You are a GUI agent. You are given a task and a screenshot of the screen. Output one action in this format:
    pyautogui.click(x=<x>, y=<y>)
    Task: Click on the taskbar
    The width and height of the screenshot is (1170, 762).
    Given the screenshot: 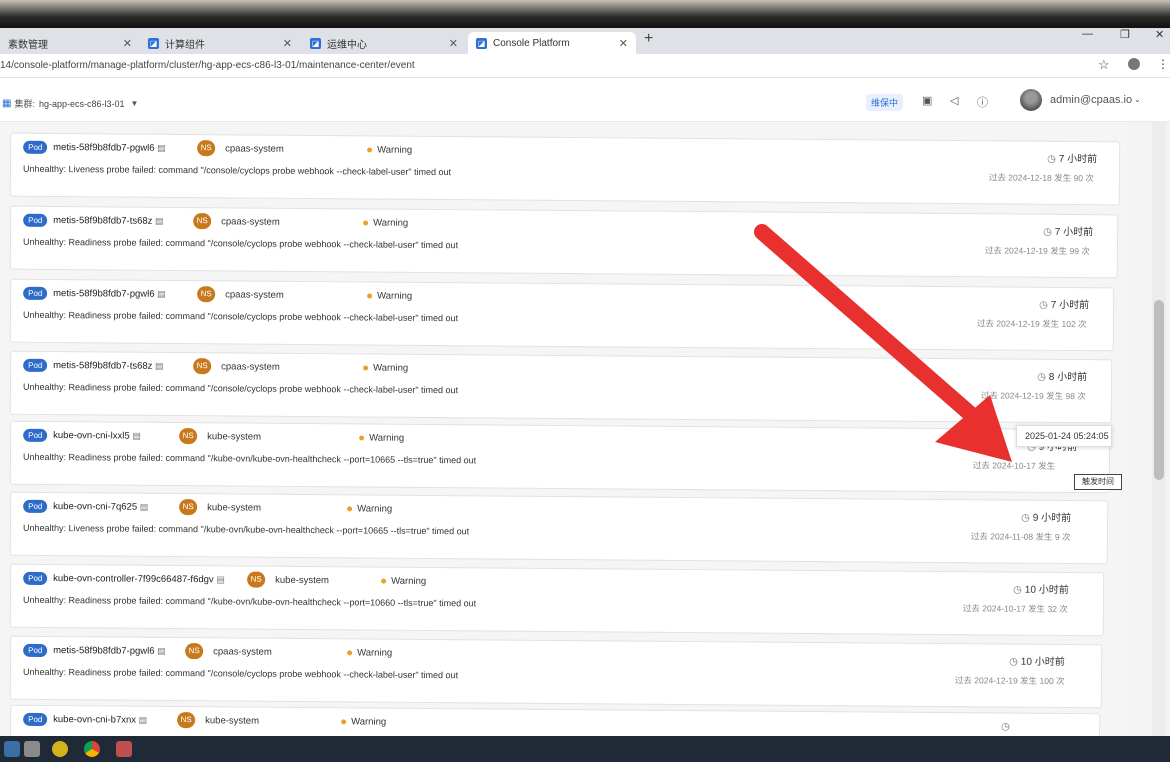 What is the action you would take?
    pyautogui.click(x=585, y=749)
    